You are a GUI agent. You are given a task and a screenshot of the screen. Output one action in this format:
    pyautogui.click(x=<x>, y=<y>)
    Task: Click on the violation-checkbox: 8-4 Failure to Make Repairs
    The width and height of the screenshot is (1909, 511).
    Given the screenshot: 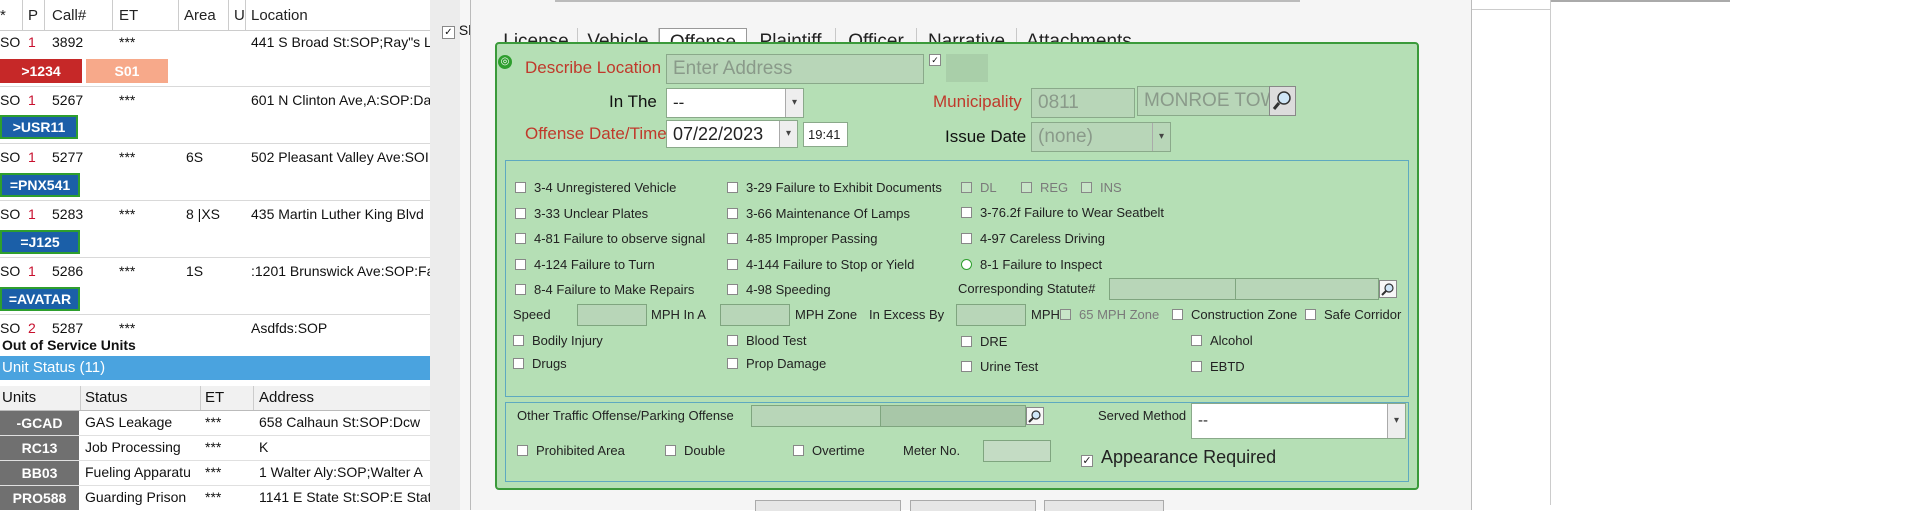 What is the action you would take?
    pyautogui.click(x=604, y=289)
    